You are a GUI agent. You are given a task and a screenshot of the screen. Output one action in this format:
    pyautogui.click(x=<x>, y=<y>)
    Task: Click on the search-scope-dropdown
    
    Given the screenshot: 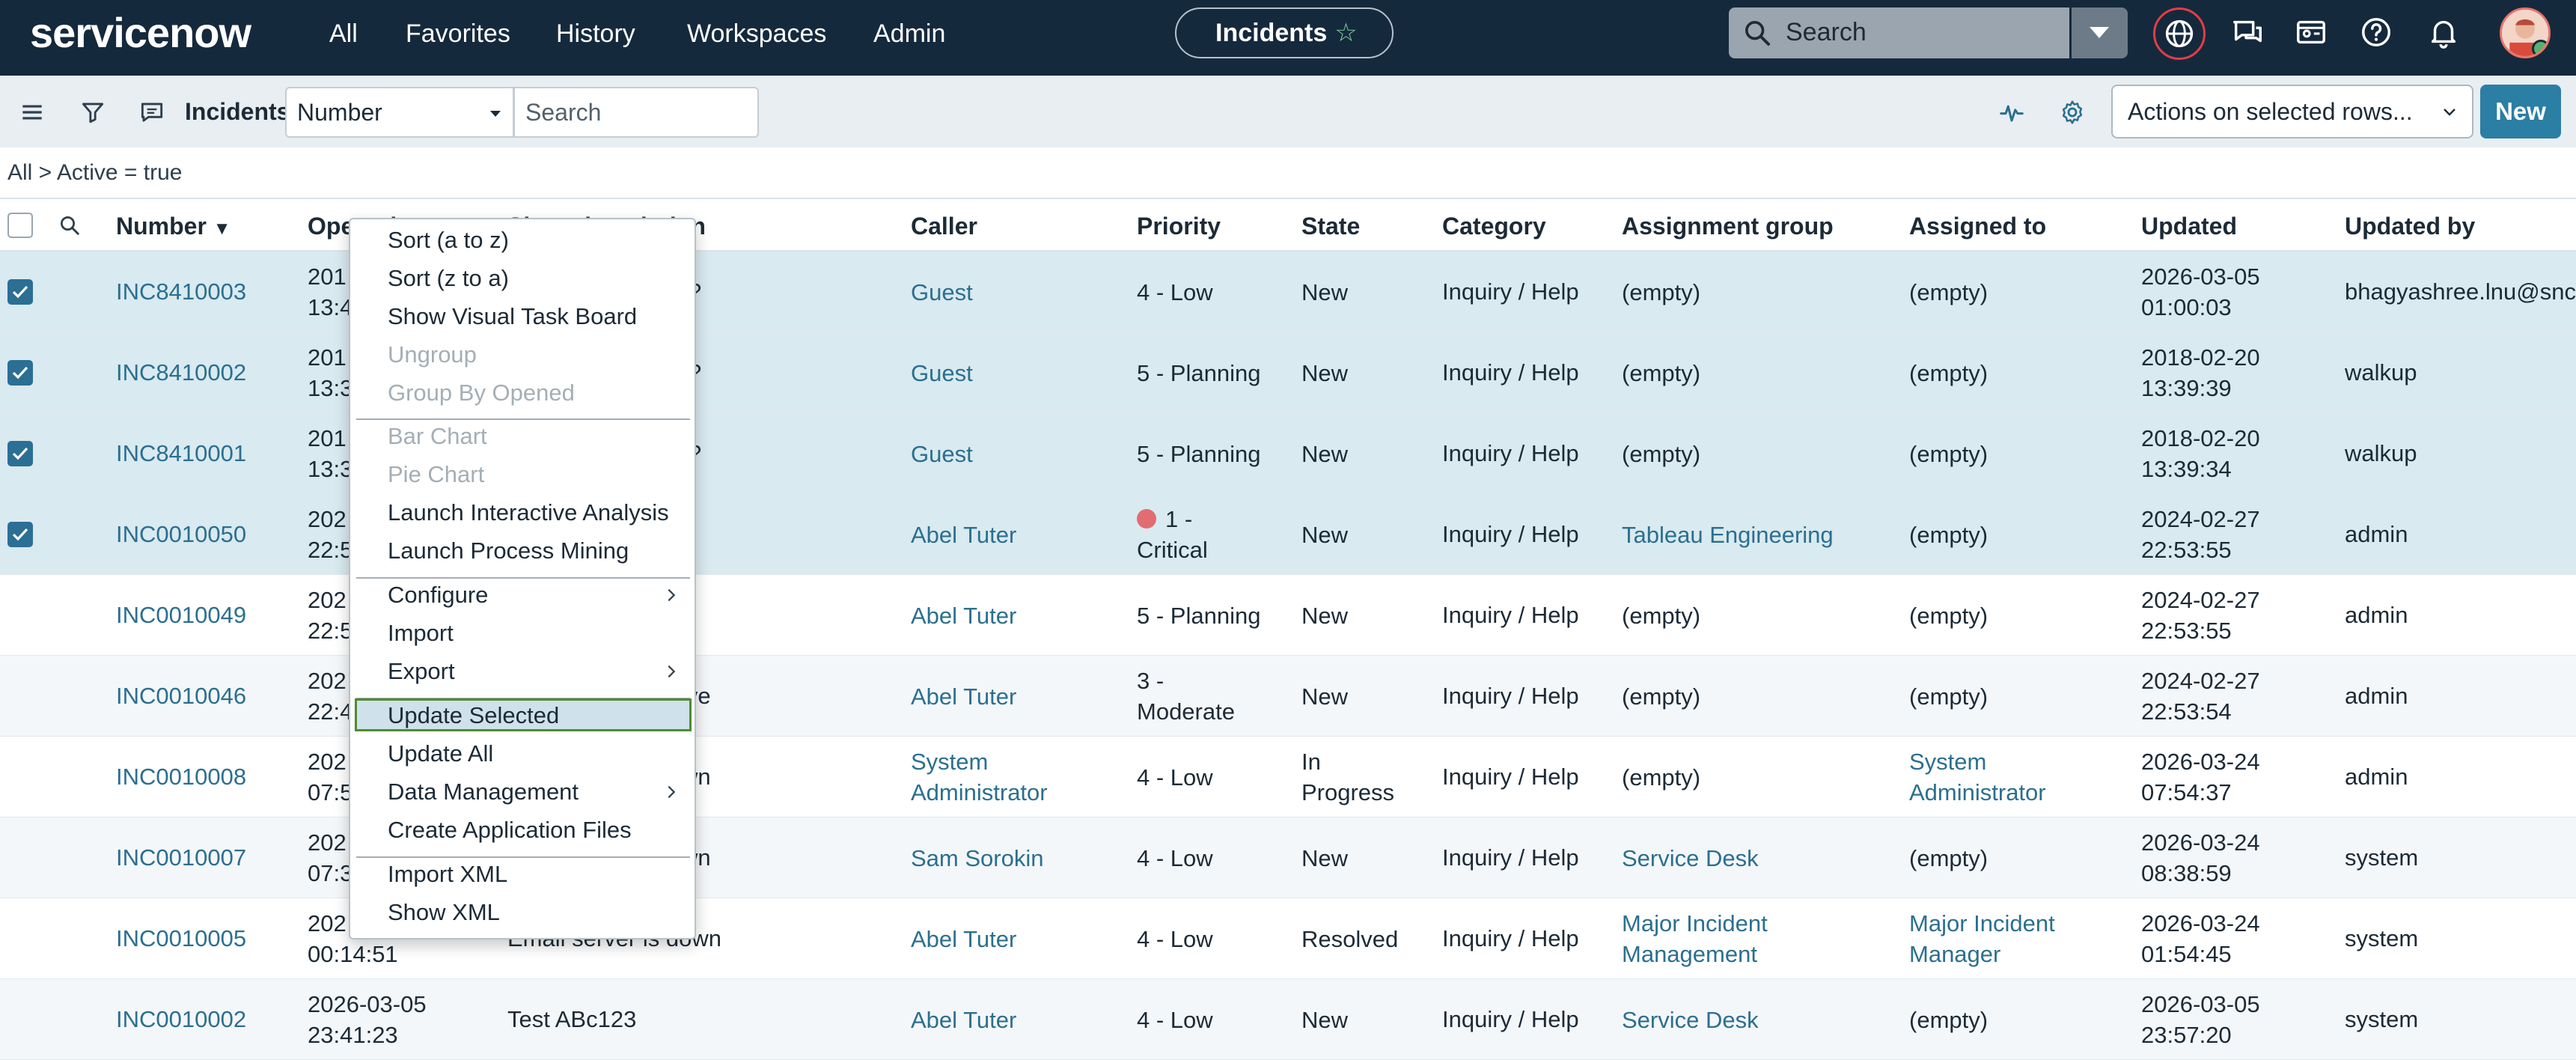 What is the action you would take?
    pyautogui.click(x=2100, y=32)
    